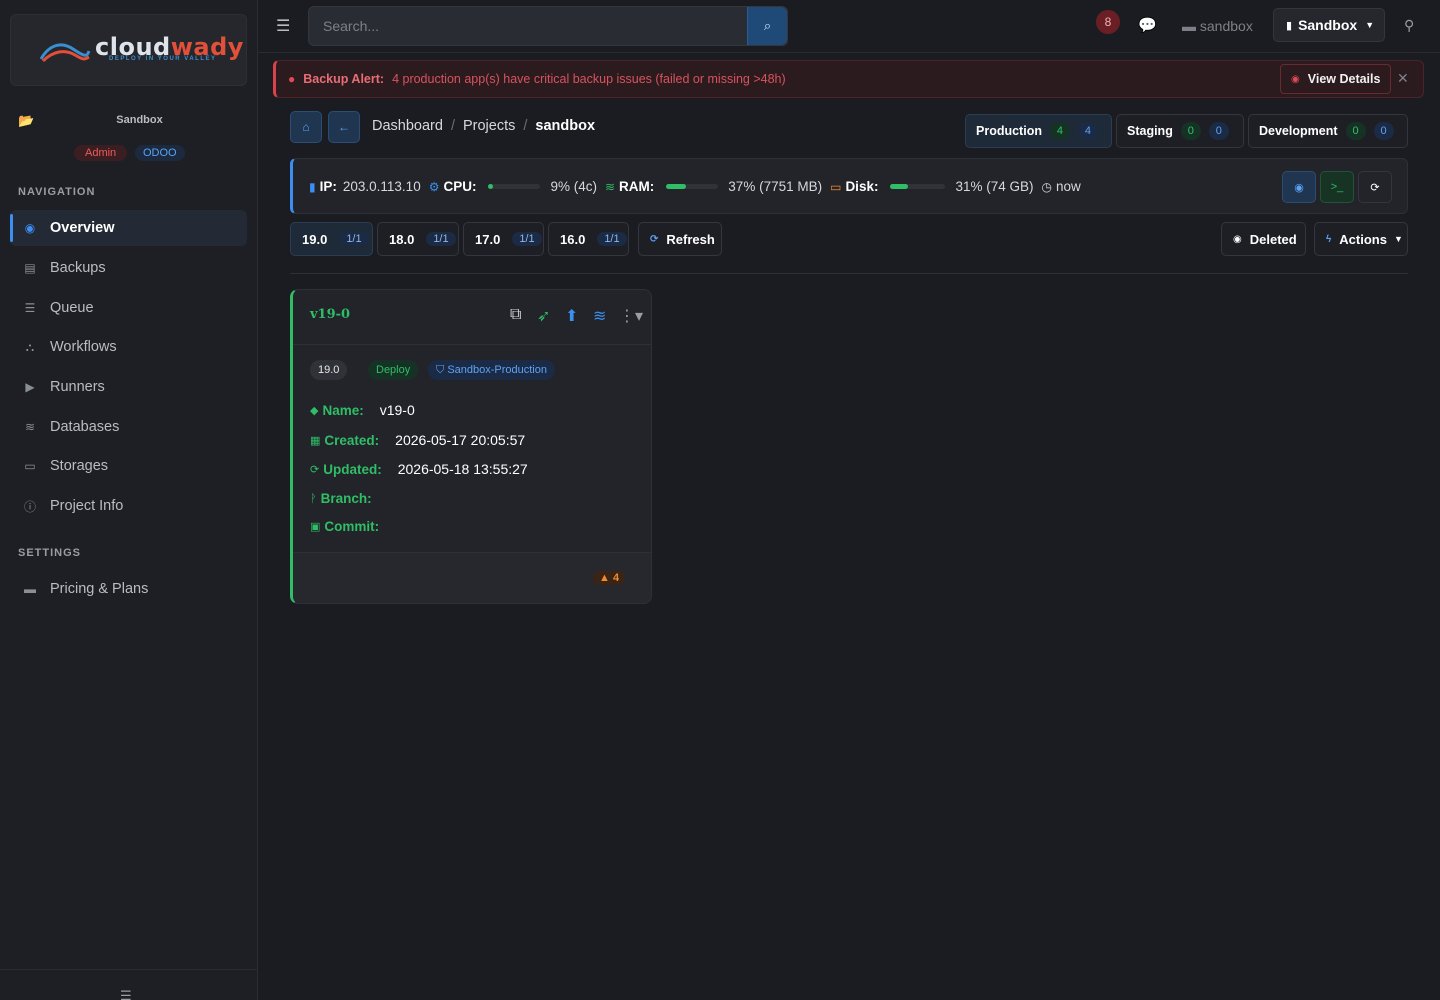 Image resolution: width=1440 pixels, height=1000 pixels. Describe the element at coordinates (1237, 239) in the screenshot. I see `eye-slash-icon: ◉` at that location.